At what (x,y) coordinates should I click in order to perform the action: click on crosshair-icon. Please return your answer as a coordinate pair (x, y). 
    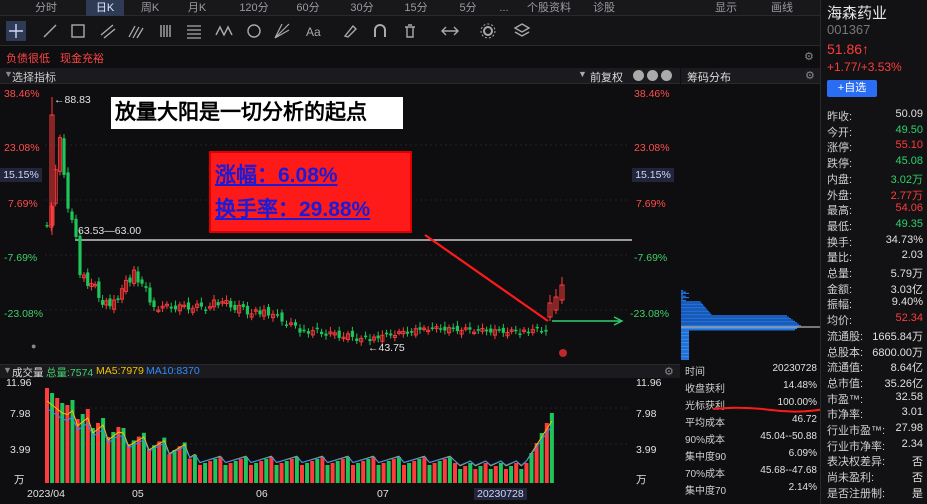
    Looking at the image, I should click on (16, 31).